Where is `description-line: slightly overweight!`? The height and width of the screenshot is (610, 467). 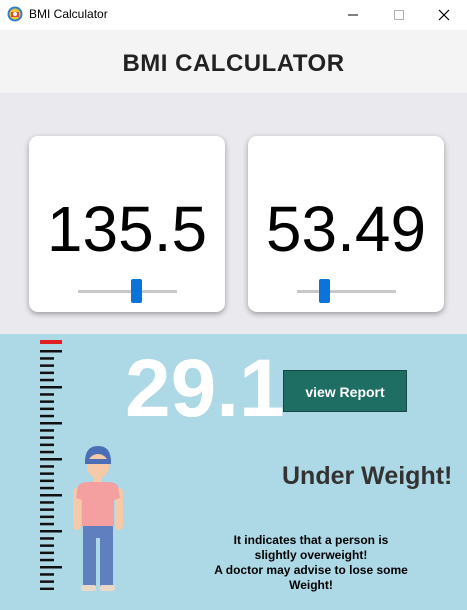 description-line: slightly overweight! is located at coordinates (311, 555).